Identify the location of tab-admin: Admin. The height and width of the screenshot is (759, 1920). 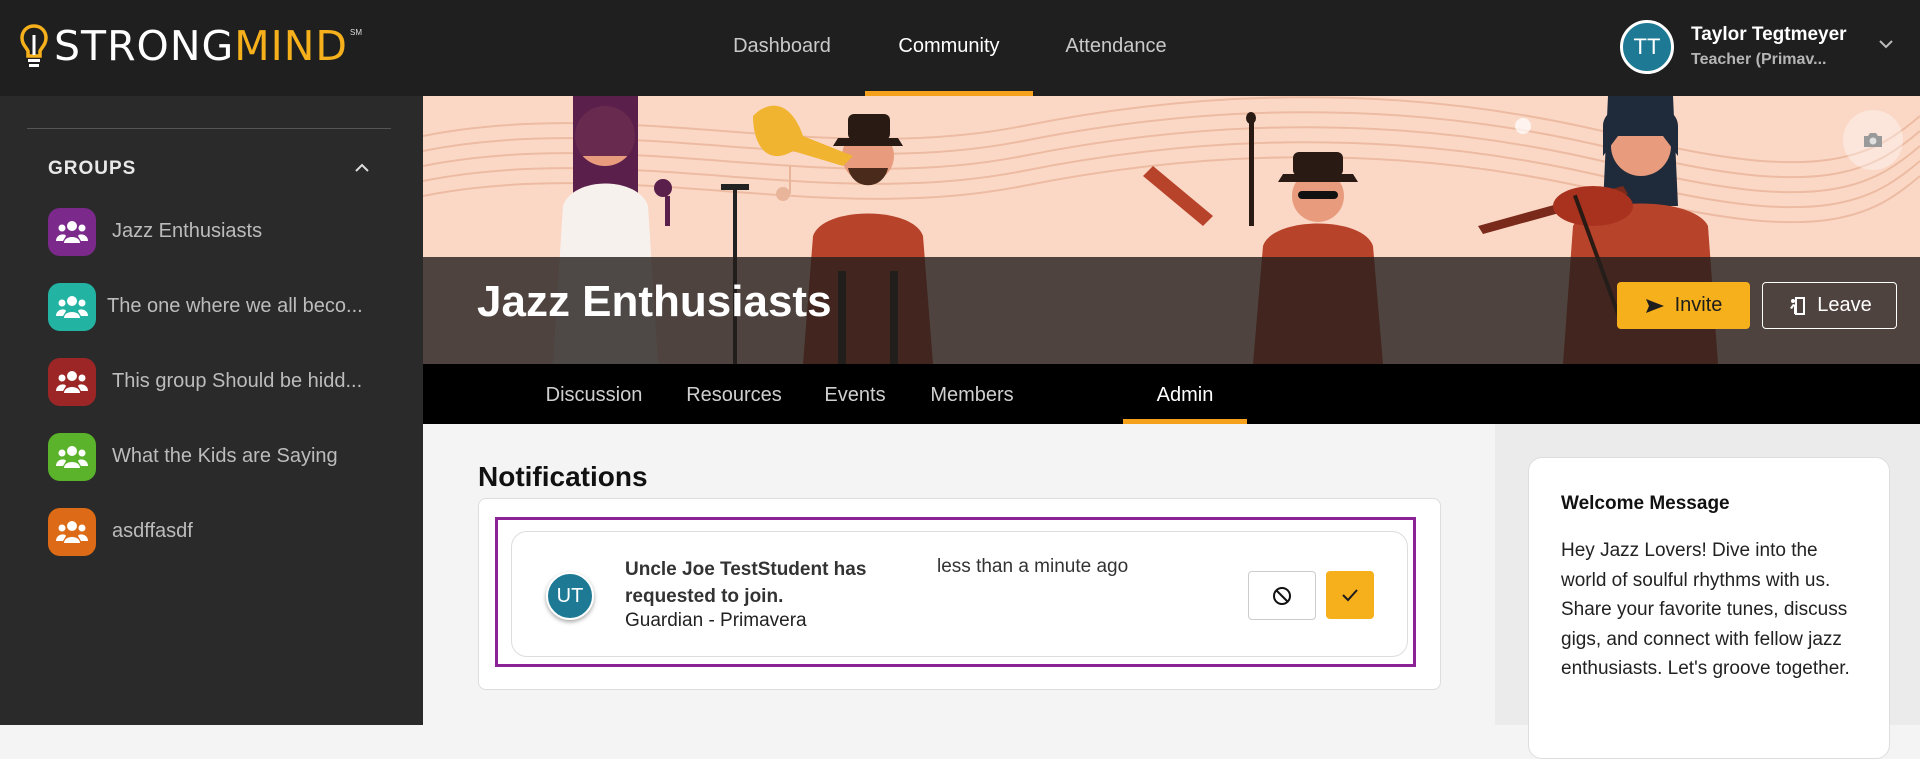
(1185, 394).